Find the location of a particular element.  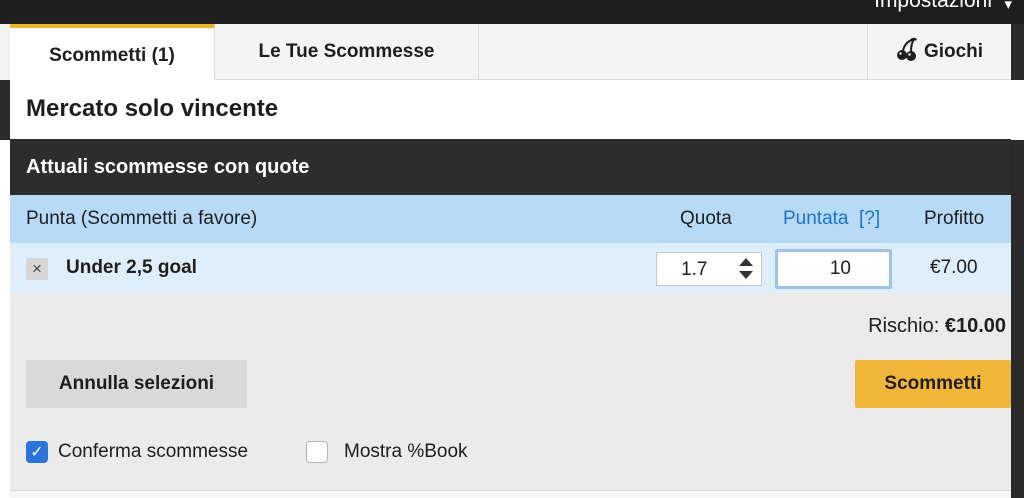

top-bar: Impostazioni ▾ is located at coordinates (512, 12).